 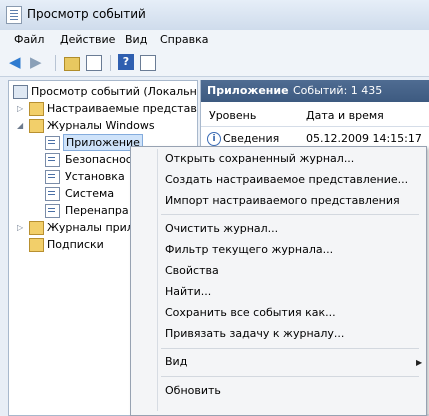 I want to click on tree-node-label: Безопаснос, so click(x=98, y=159).